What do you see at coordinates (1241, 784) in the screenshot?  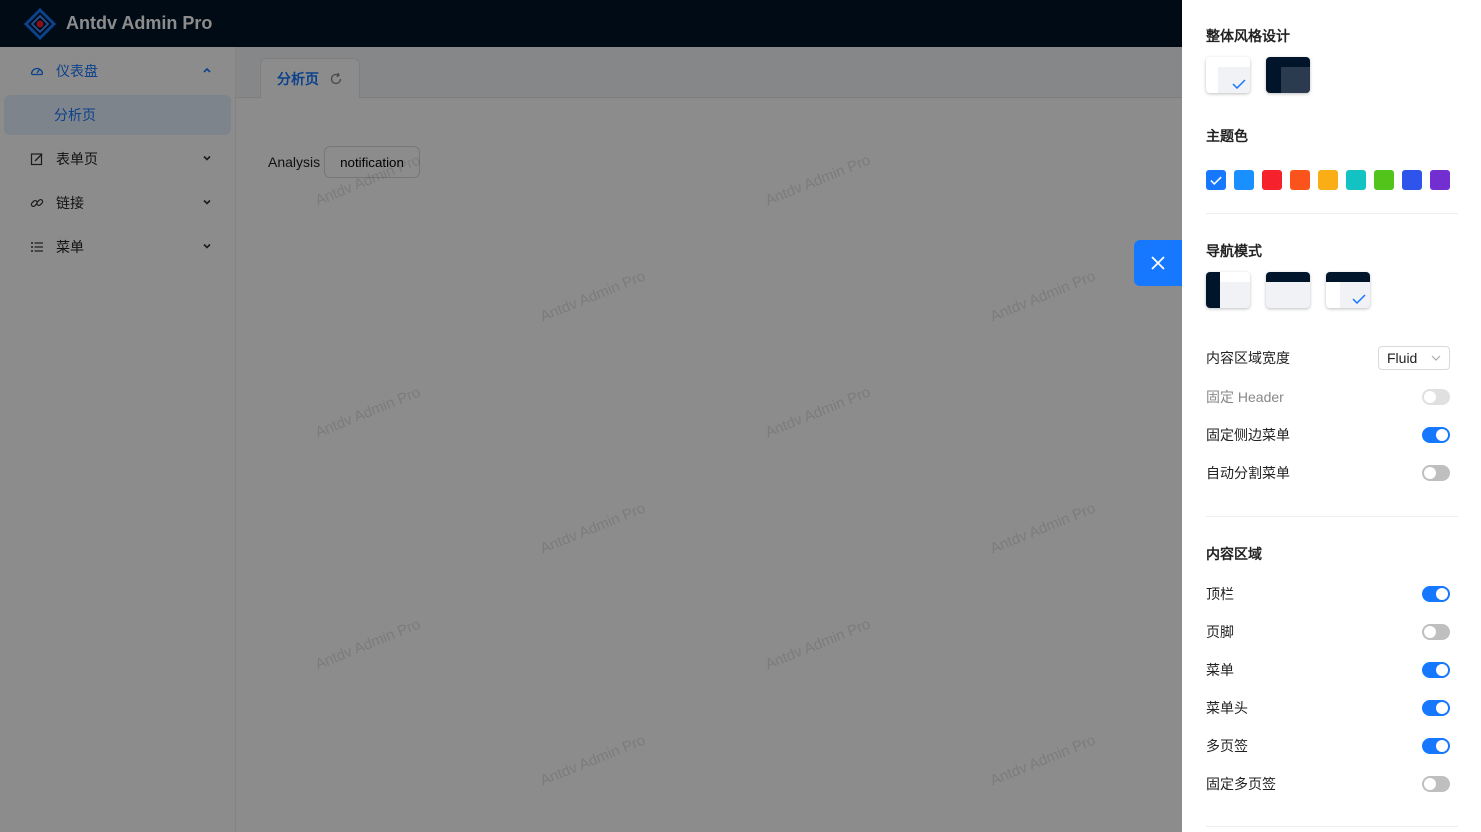 I see `setting-label: 固定多页签` at bounding box center [1241, 784].